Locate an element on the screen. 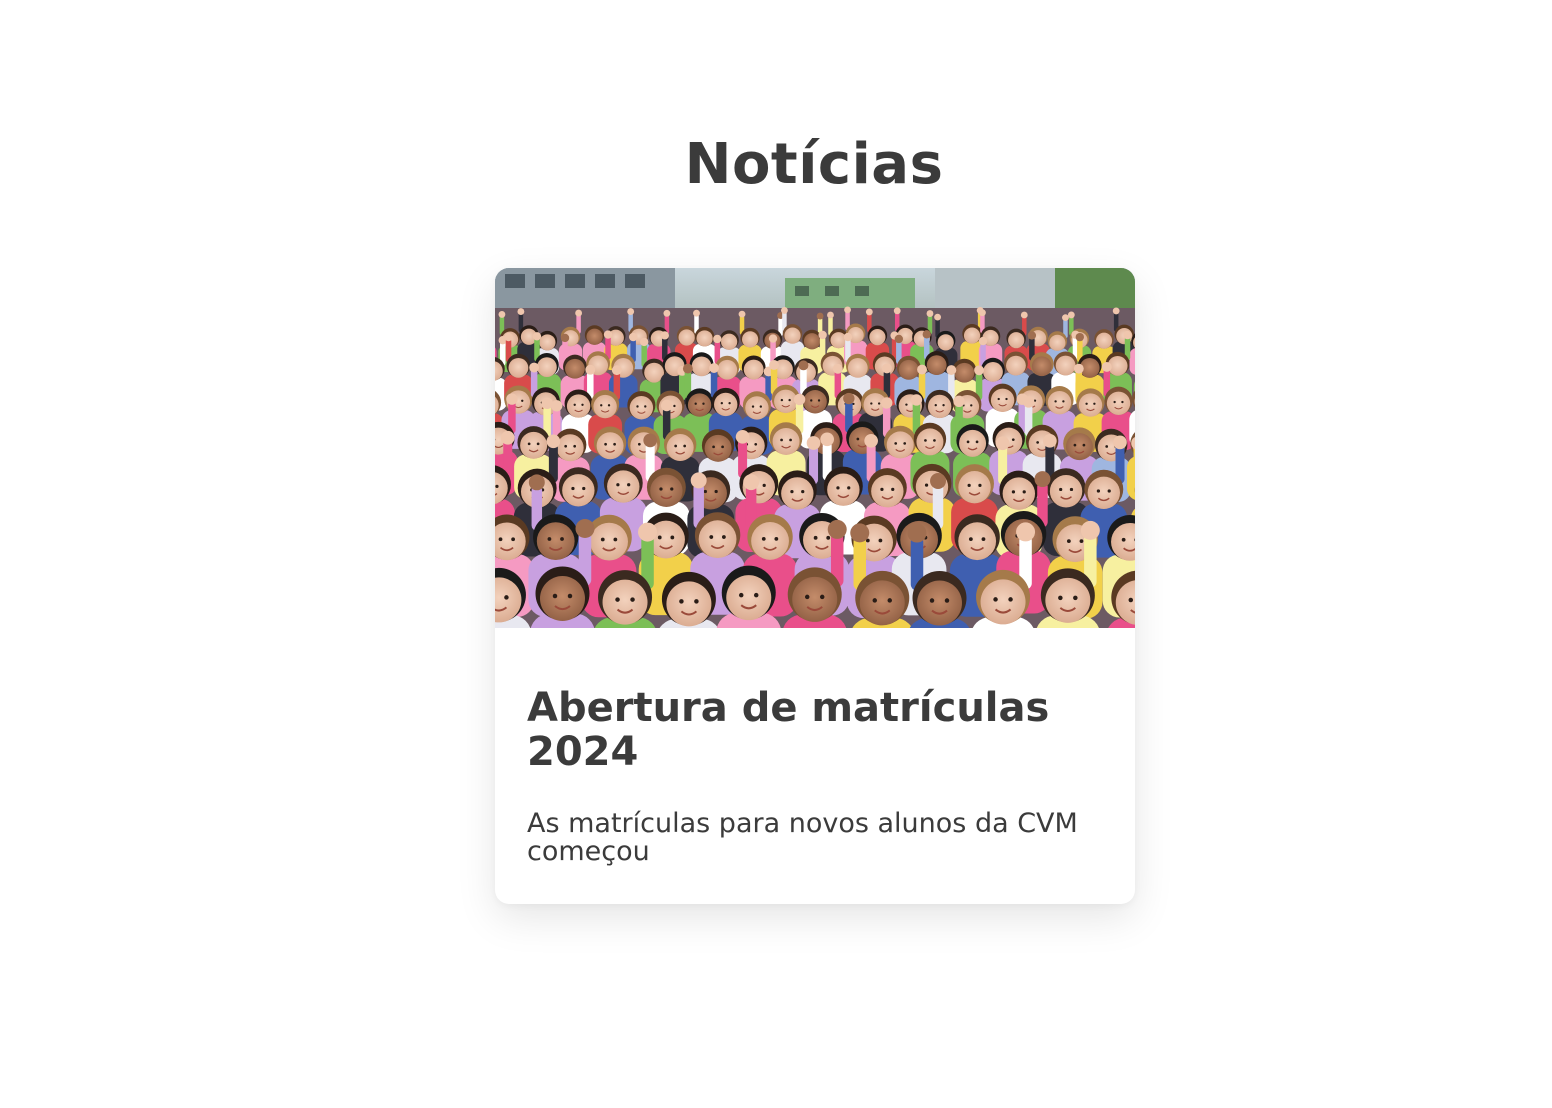 Image resolution: width=1552 pixels, height=1108 pixels. news-image is located at coordinates (815, 448).